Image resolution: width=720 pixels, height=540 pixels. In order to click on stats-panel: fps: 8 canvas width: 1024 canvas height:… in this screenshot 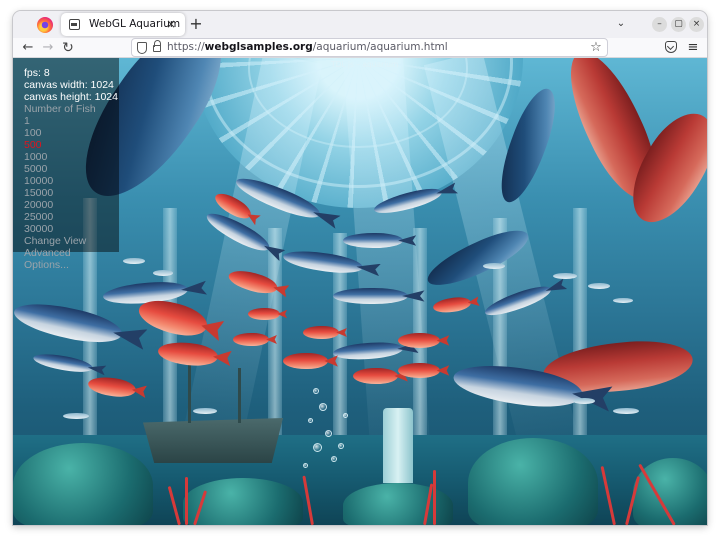, I will do `click(66, 164)`.